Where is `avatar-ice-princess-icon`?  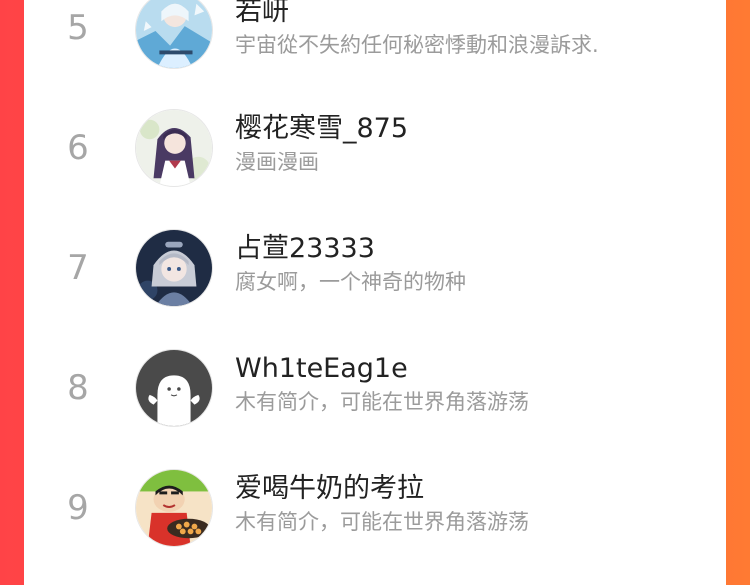
avatar-ice-princess-icon is located at coordinates (174, 34).